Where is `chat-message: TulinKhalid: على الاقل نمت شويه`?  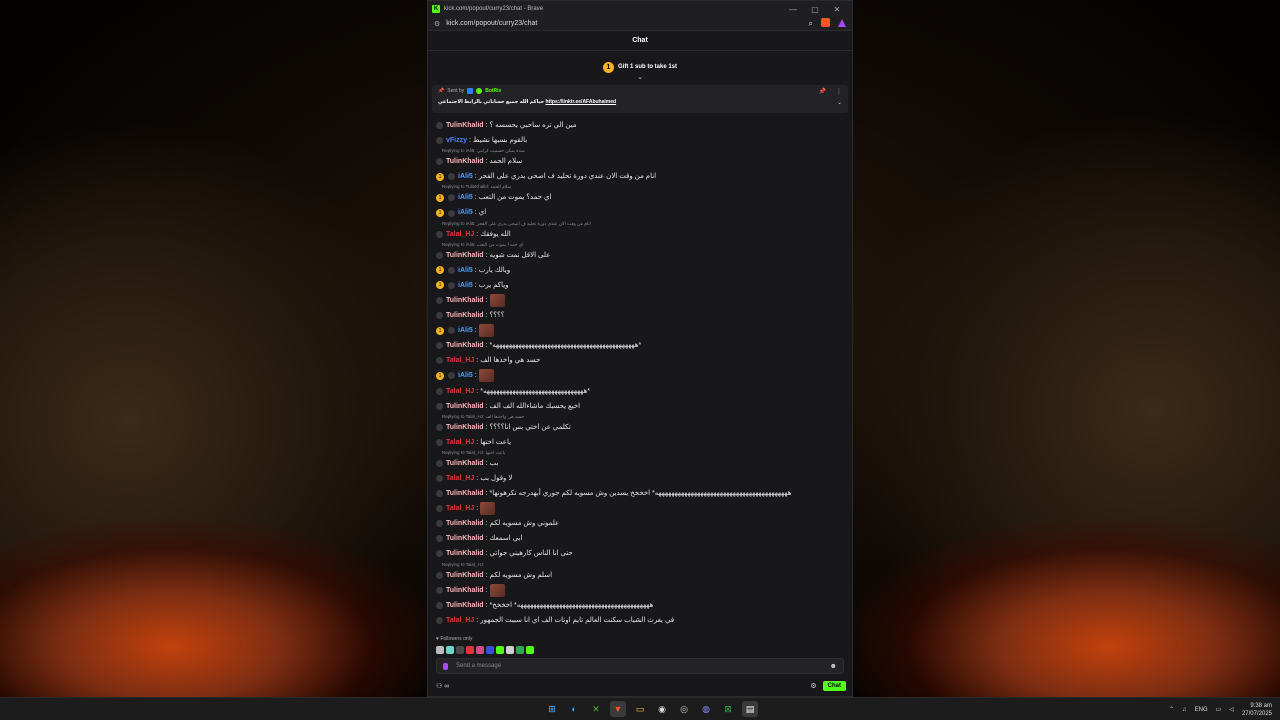 chat-message: TulinKhalid: على الاقل نمت شويه is located at coordinates (640, 255).